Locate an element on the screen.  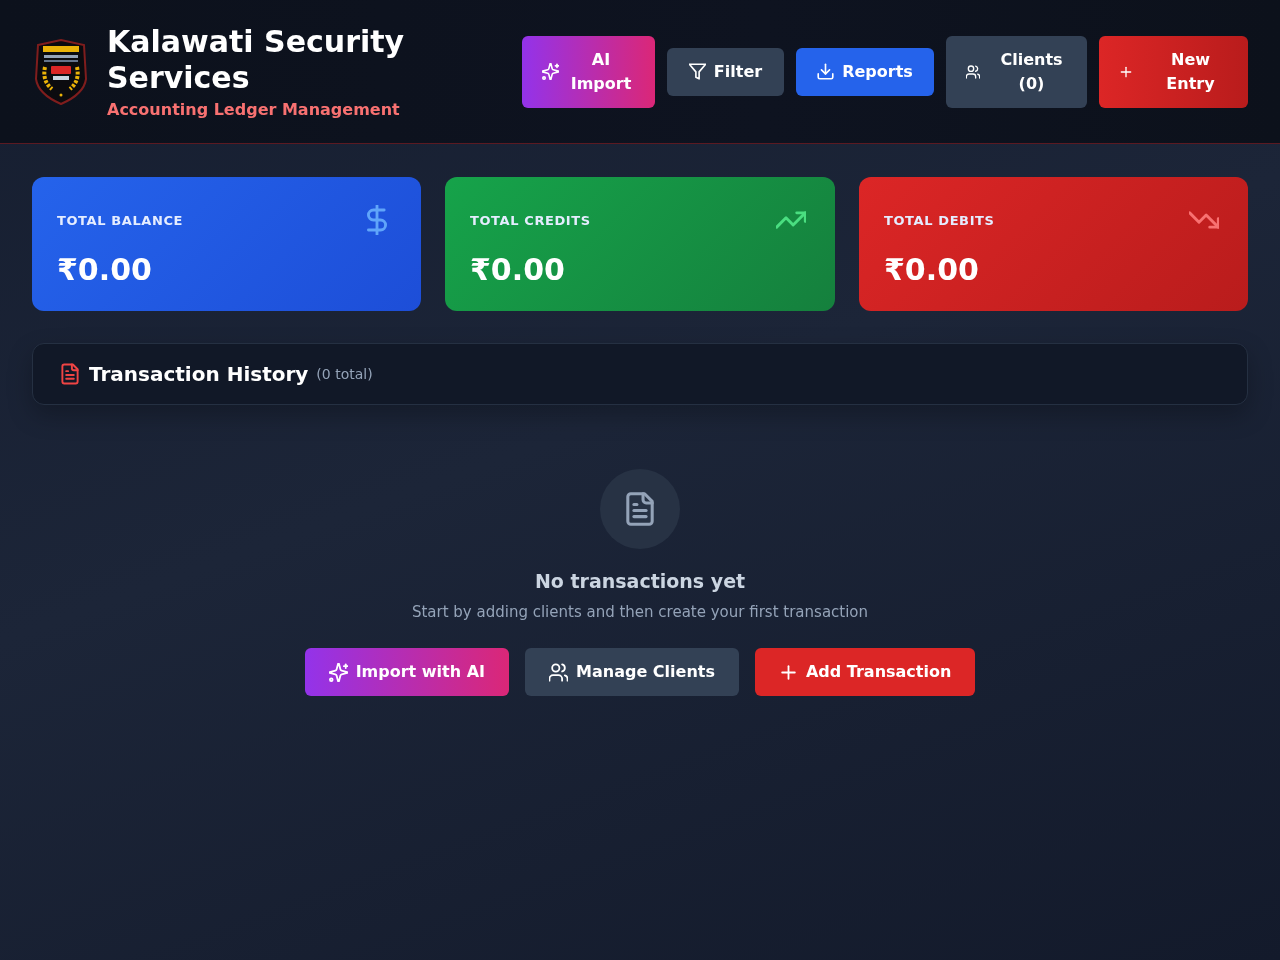
empty-state-message: Start by adding clients and then create your first transaction is located at coordinates (640, 612).